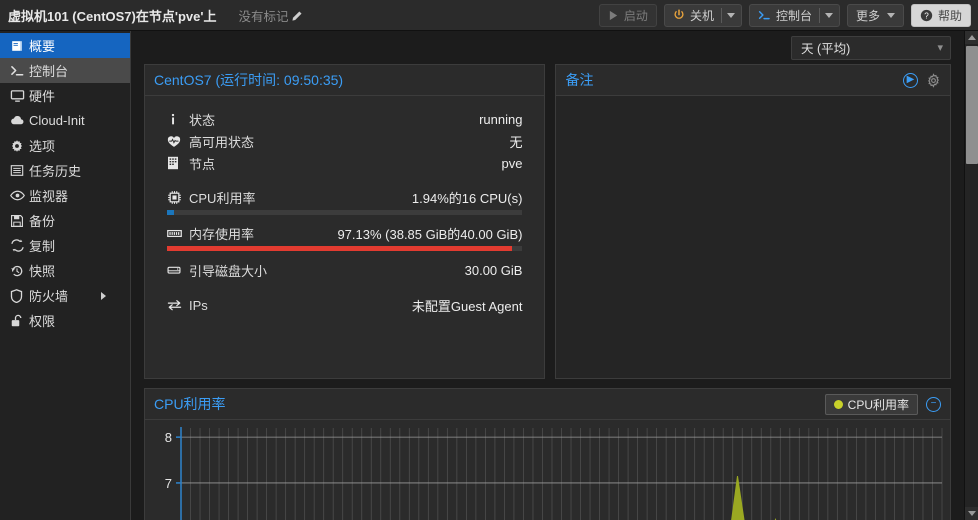 Image resolution: width=978 pixels, height=520 pixels. Describe the element at coordinates (222, 198) in the screenshot. I see `cpu-usage-label: CPU利用率` at that location.